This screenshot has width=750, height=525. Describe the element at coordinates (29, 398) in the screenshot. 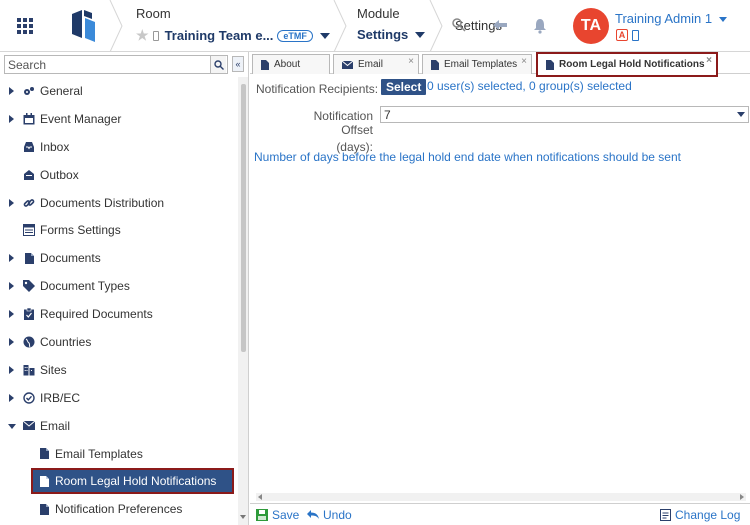

I see `check-circle-icon` at that location.